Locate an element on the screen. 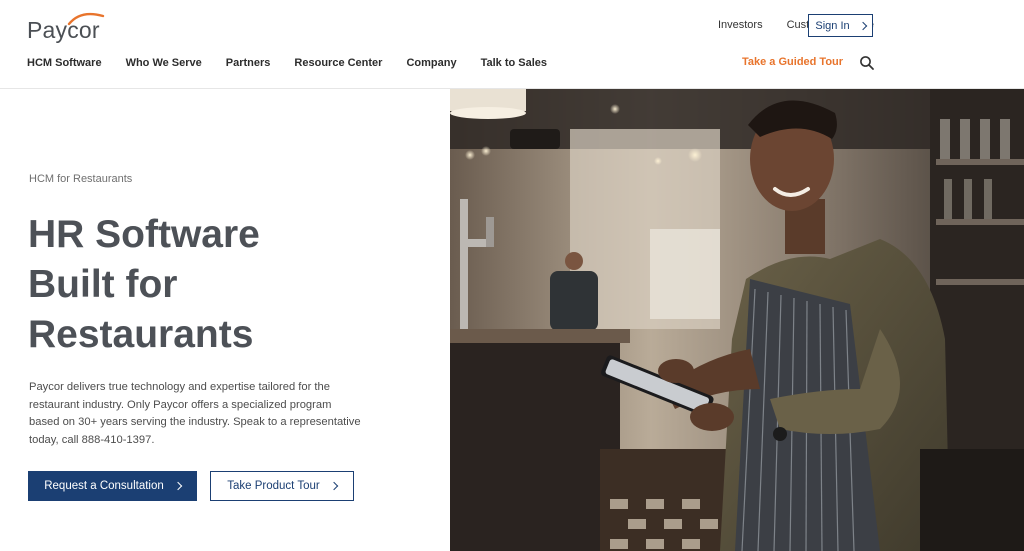  take-product-tour-button: Take Product Tour is located at coordinates (282, 486).